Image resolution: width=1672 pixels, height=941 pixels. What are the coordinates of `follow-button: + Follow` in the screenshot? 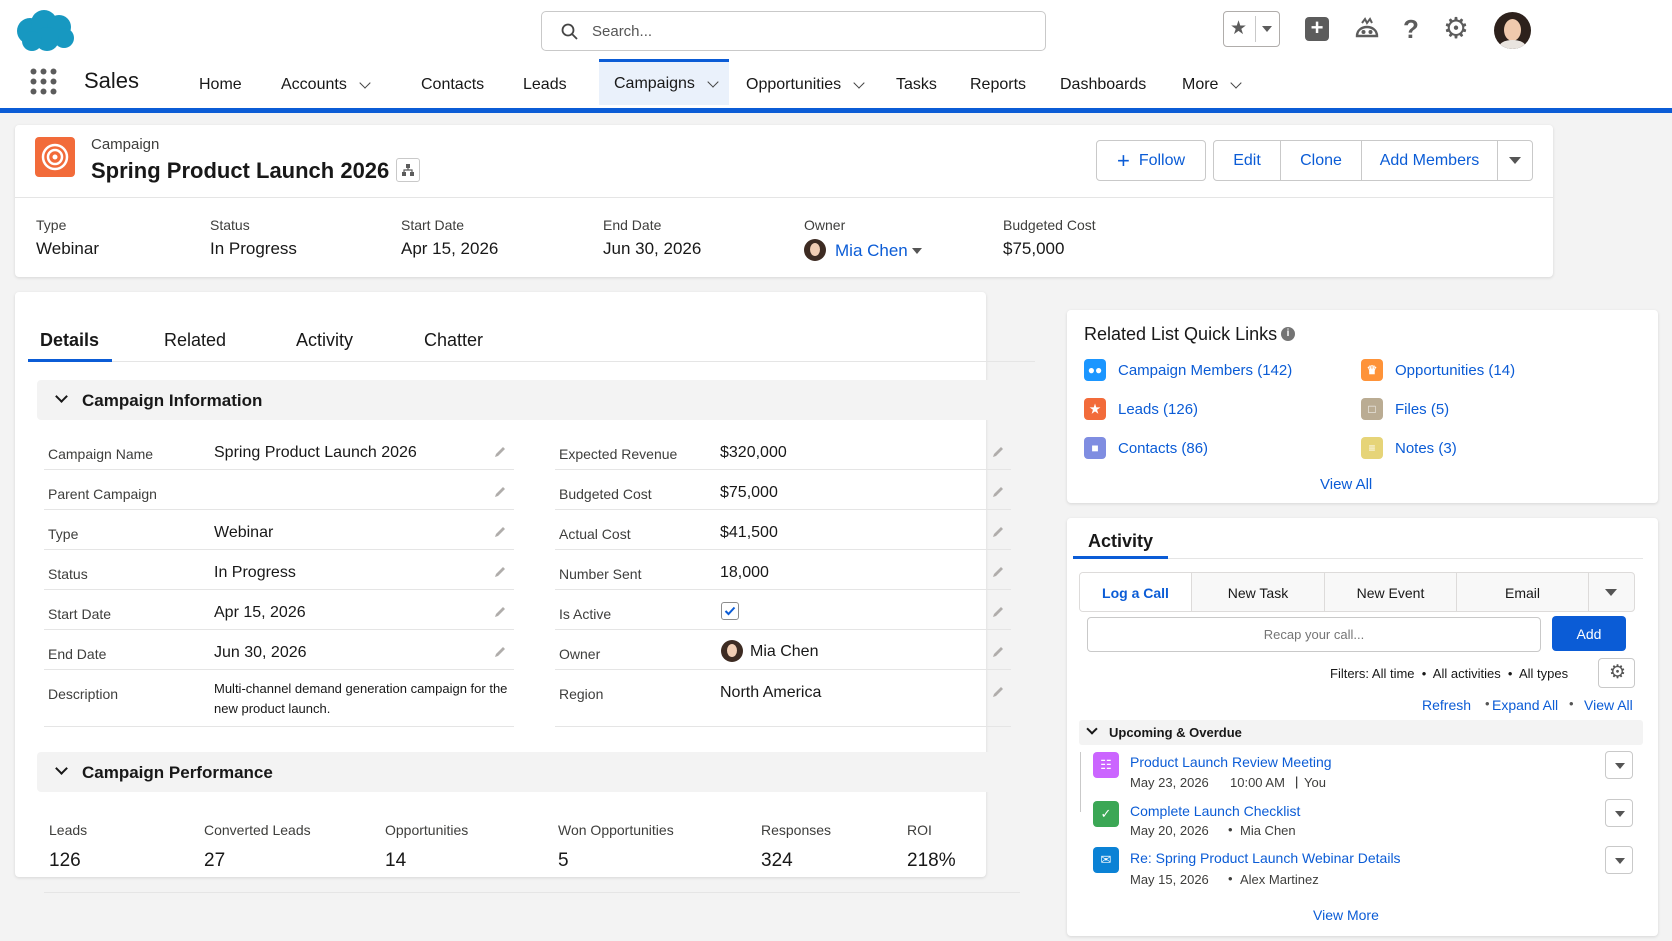 It's located at (1151, 160).